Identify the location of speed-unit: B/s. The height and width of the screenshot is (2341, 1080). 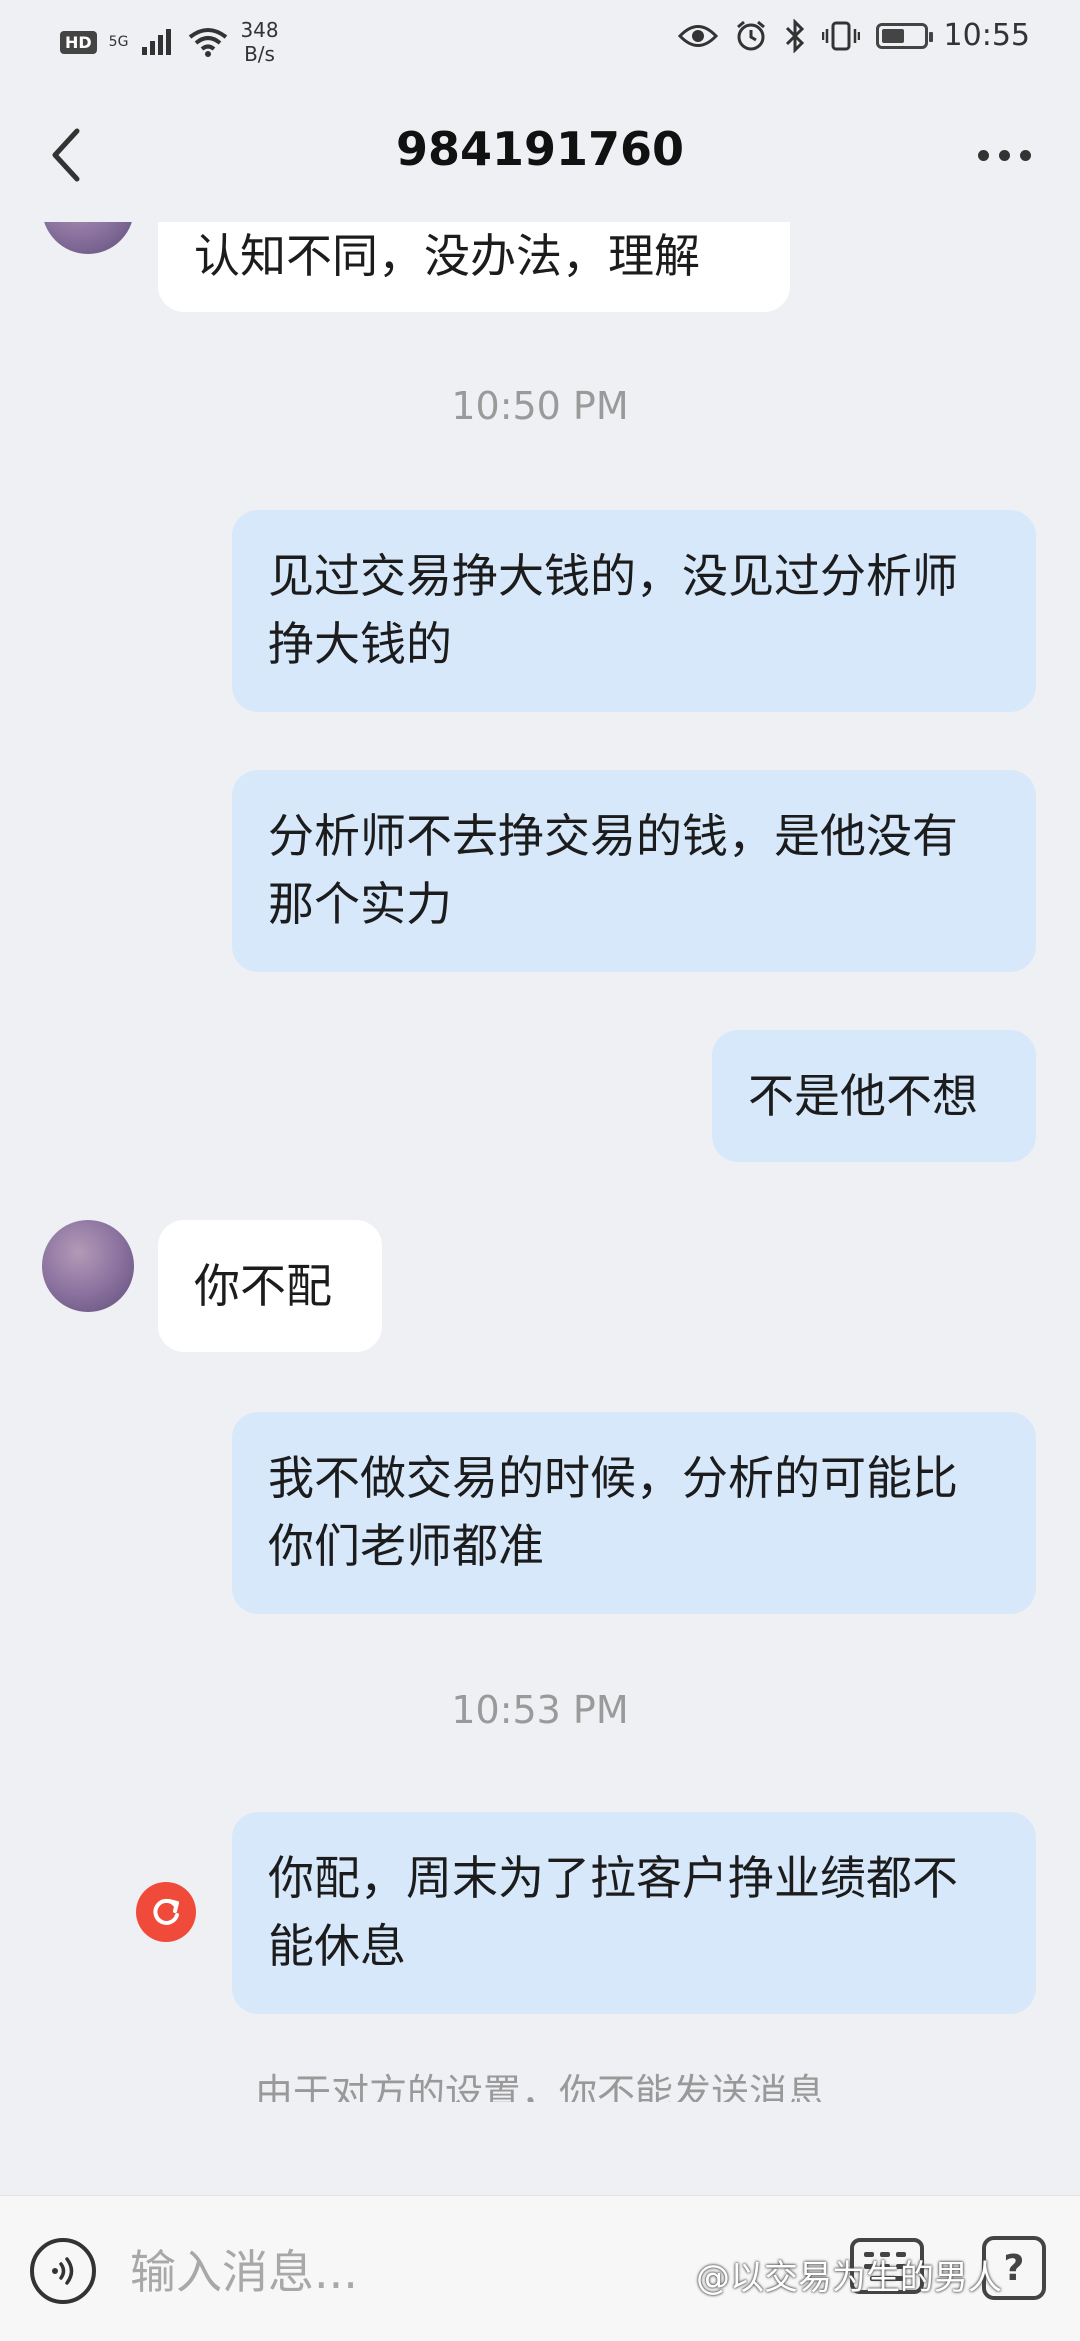
(259, 54).